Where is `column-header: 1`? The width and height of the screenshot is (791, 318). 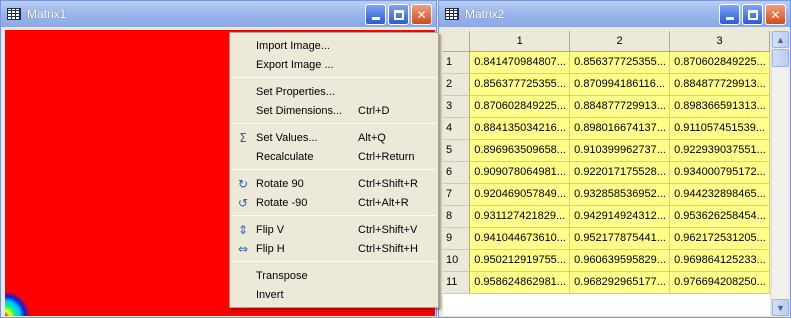 column-header: 1 is located at coordinates (520, 41).